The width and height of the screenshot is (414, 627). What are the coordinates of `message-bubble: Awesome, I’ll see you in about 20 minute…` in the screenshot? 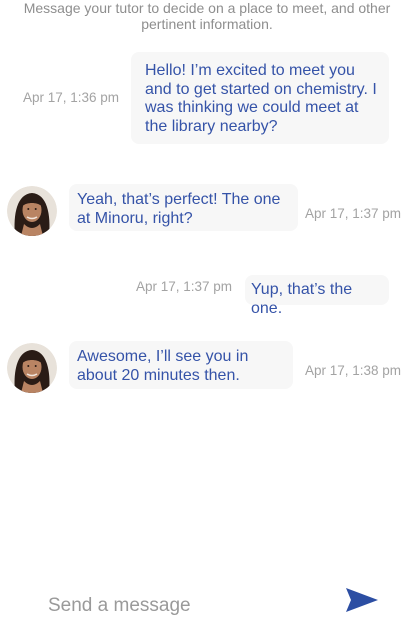 It's located at (181, 365).